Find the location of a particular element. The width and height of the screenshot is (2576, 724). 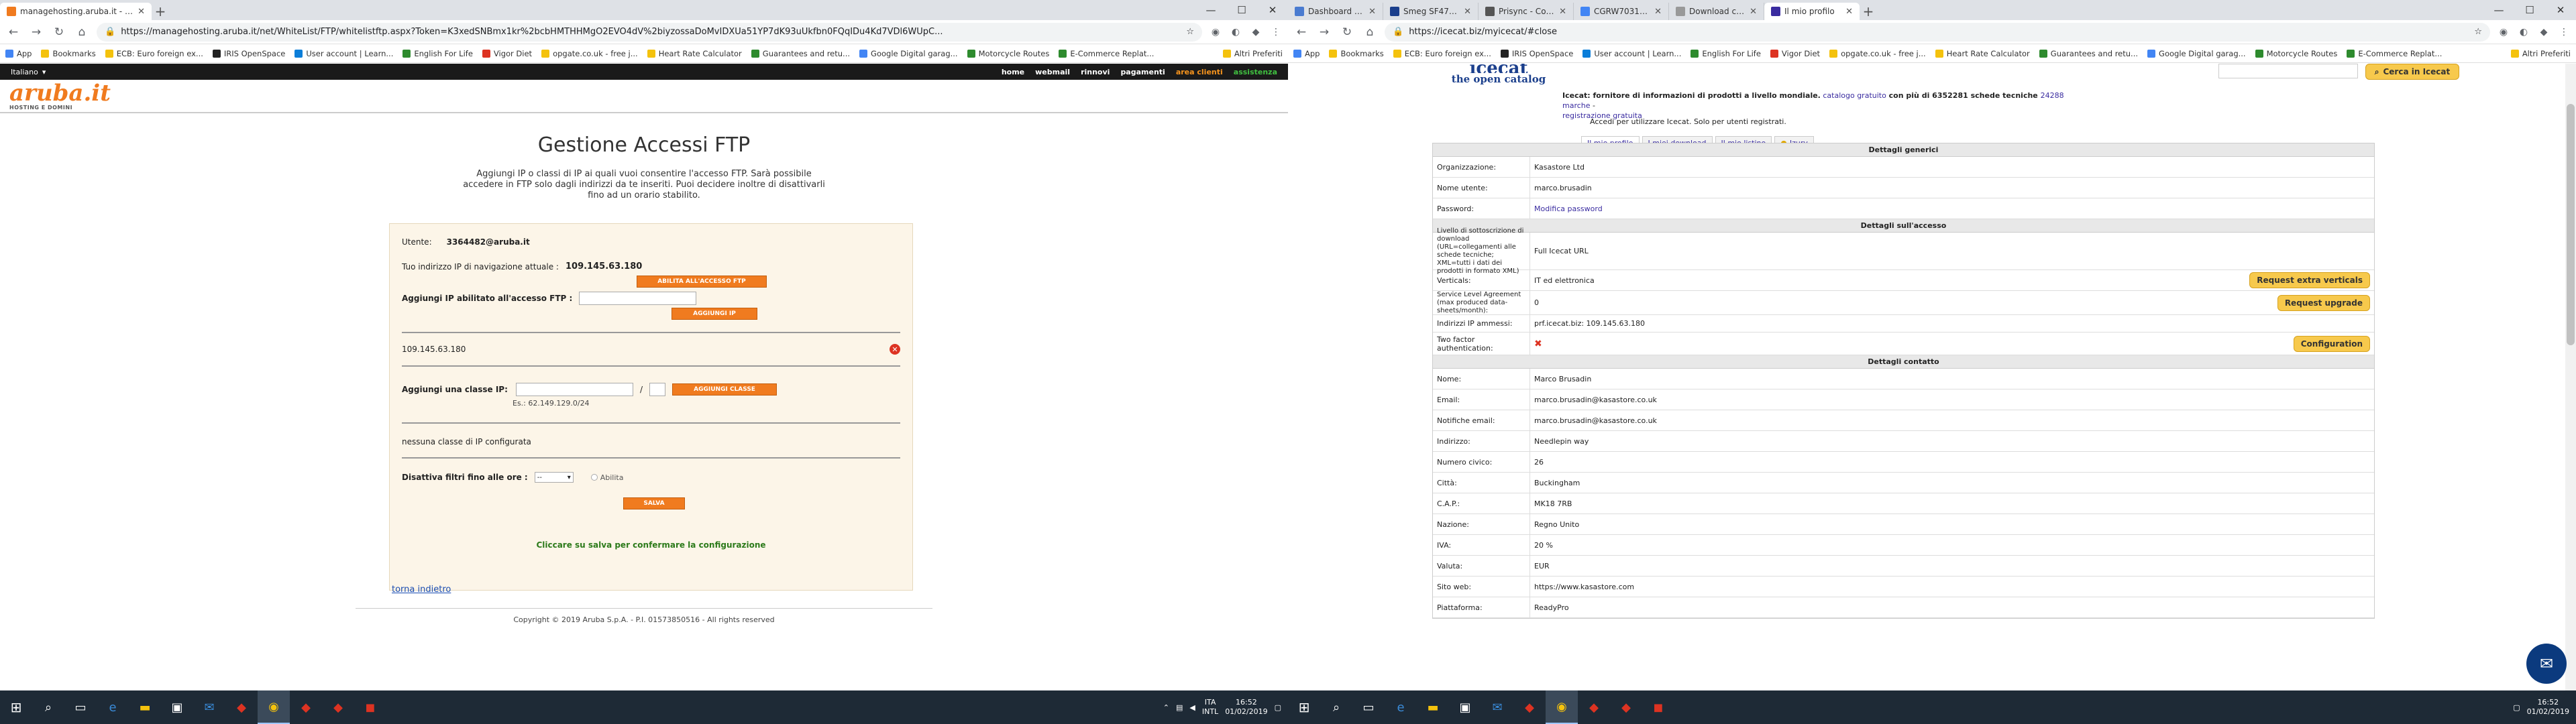

link-webmail: webmail is located at coordinates (1052, 72).